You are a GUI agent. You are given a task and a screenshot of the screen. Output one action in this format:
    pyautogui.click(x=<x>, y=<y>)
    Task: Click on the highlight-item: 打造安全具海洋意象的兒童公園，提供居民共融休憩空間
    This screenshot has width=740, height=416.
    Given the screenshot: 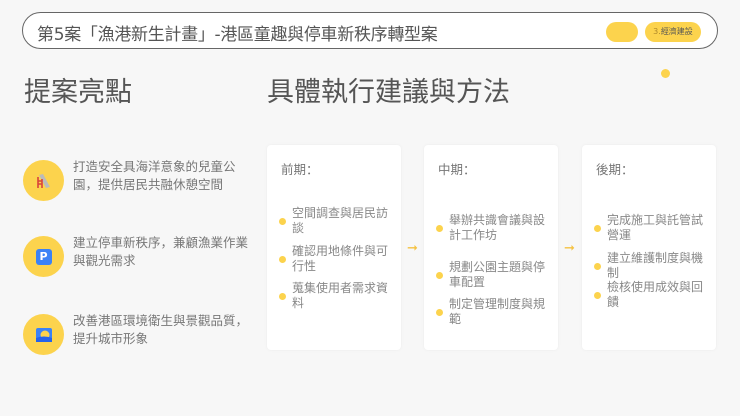 What is the action you would take?
    pyautogui.click(x=138, y=184)
    